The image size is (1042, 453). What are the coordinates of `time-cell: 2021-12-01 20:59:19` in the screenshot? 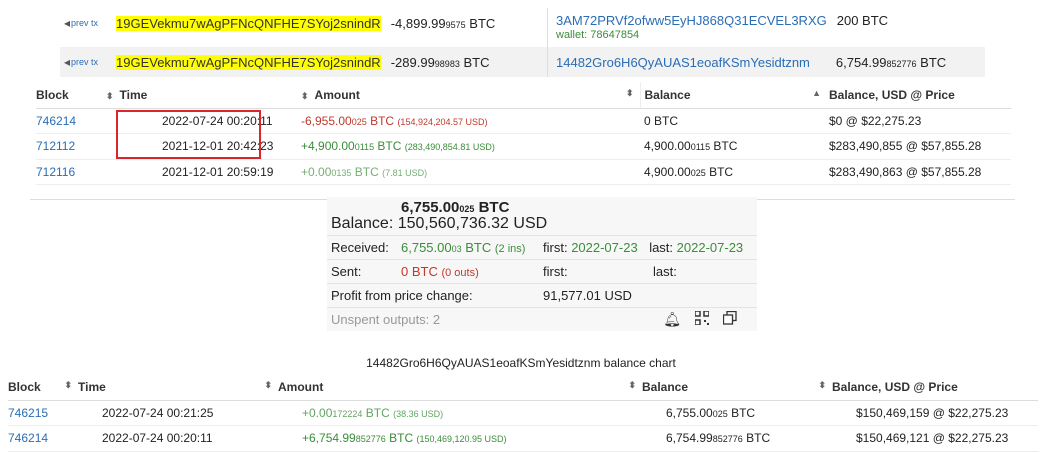 It's located at (203, 172).